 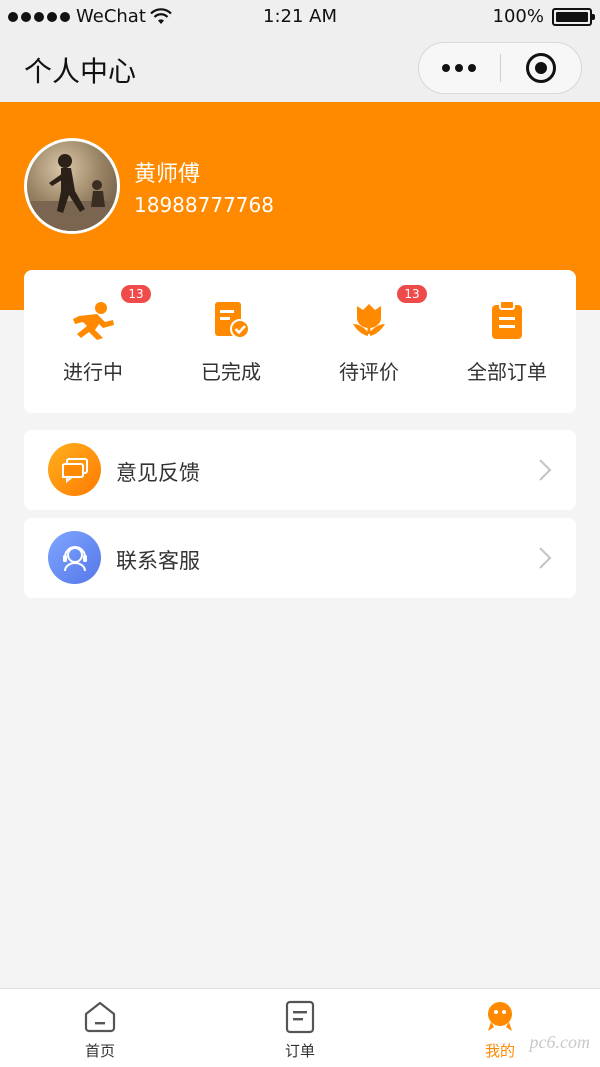 I want to click on battery-icon, so click(x=573, y=16).